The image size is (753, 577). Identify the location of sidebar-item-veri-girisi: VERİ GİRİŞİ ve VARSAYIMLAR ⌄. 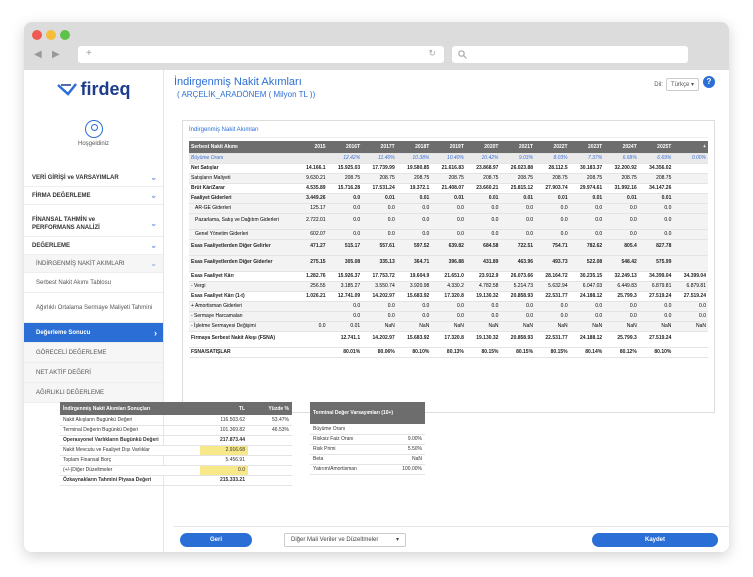
(93, 178).